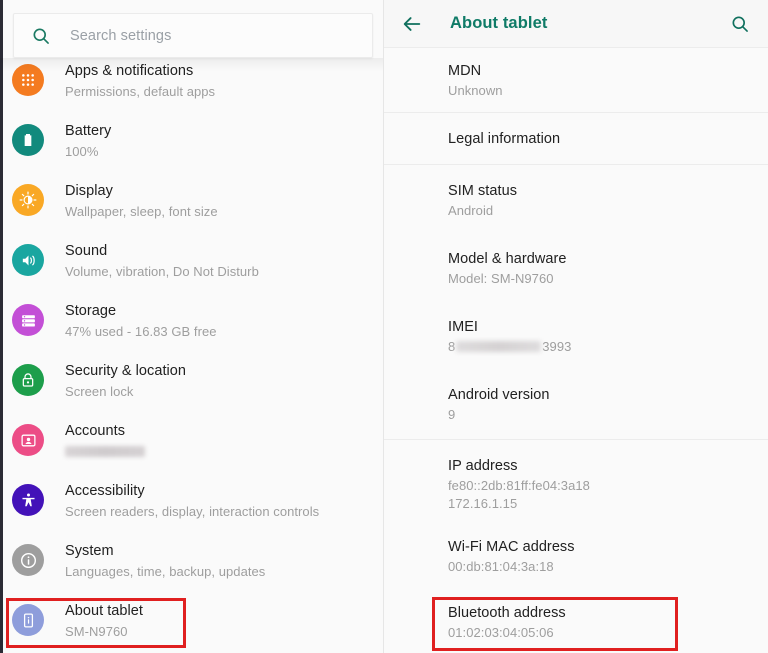  Describe the element at coordinates (191, 390) in the screenshot. I see `sidebar-item-security-location: Security & location Screen lock` at that location.